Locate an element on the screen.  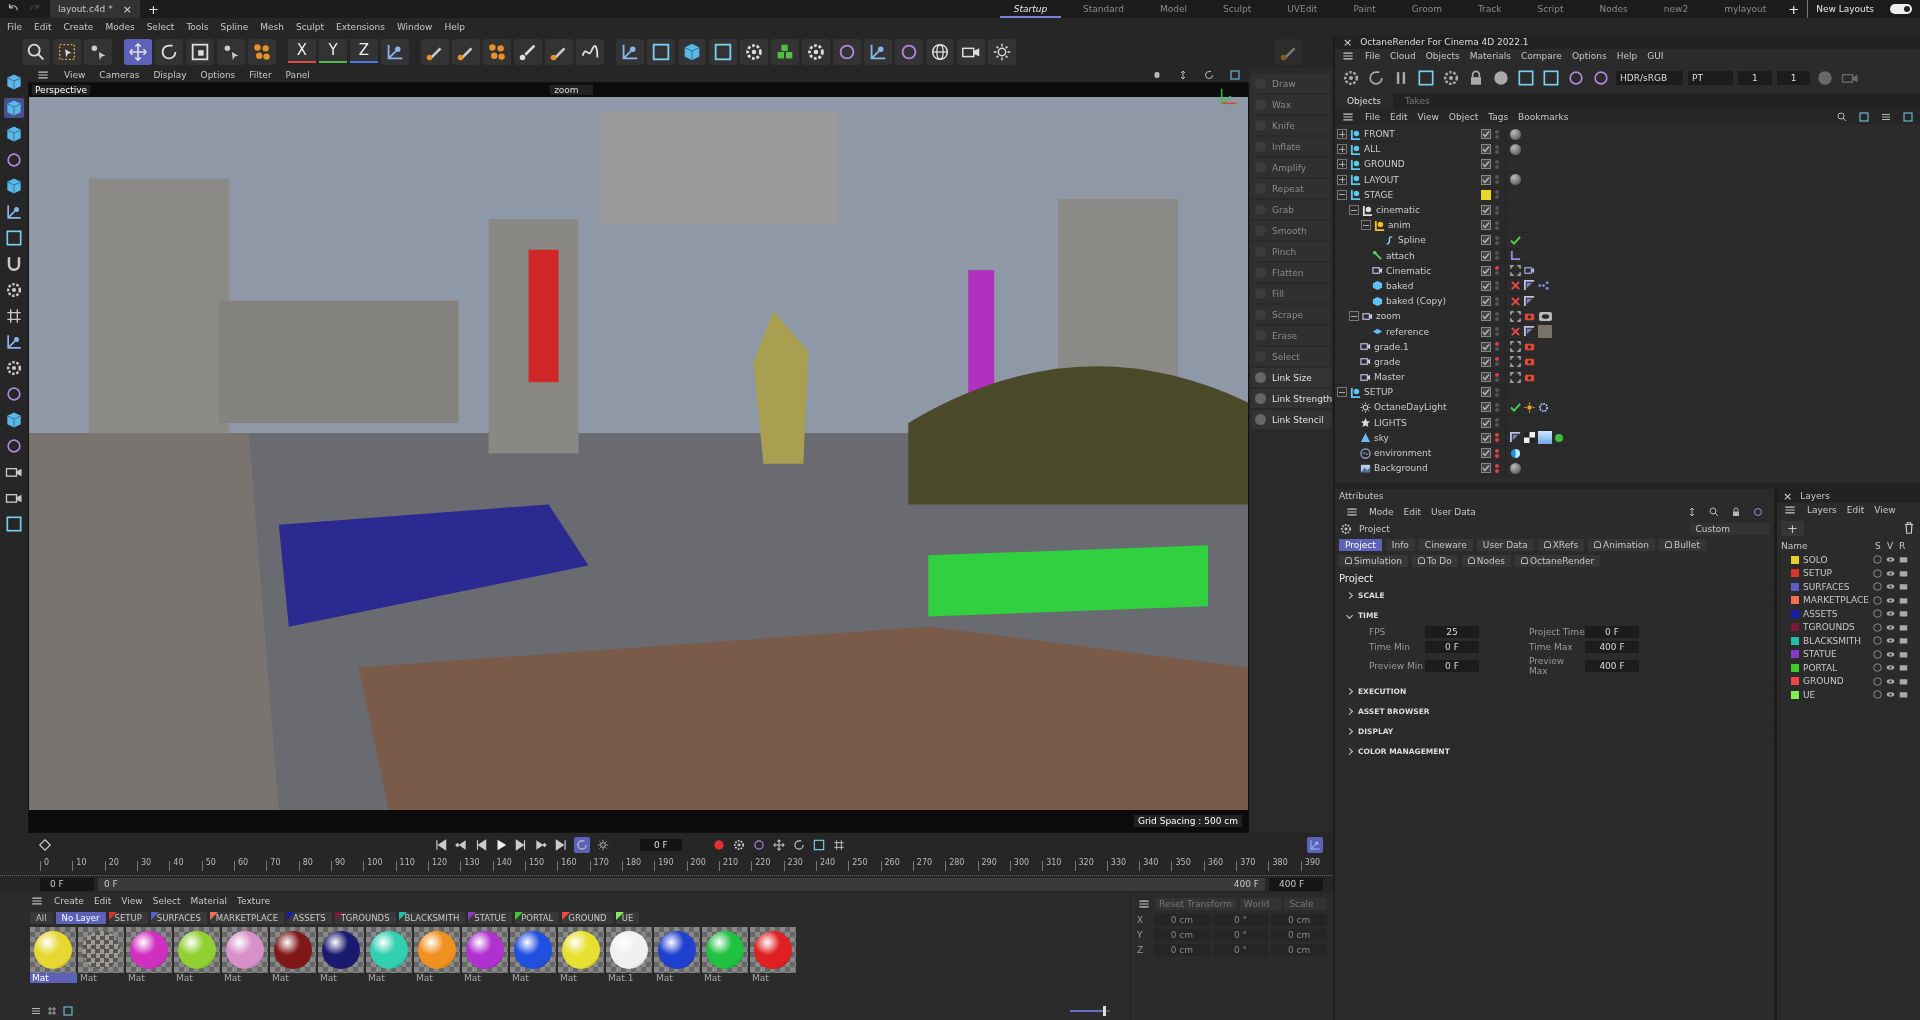
layer-filter-tab: All is located at coordinates (41, 918).